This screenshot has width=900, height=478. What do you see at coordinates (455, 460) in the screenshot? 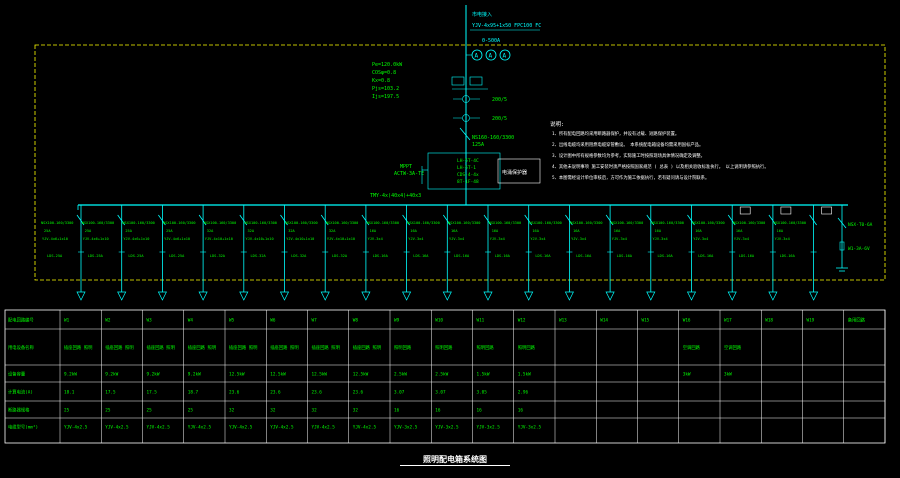
I see `sheet-title: 照明配电箱系统图` at bounding box center [455, 460].